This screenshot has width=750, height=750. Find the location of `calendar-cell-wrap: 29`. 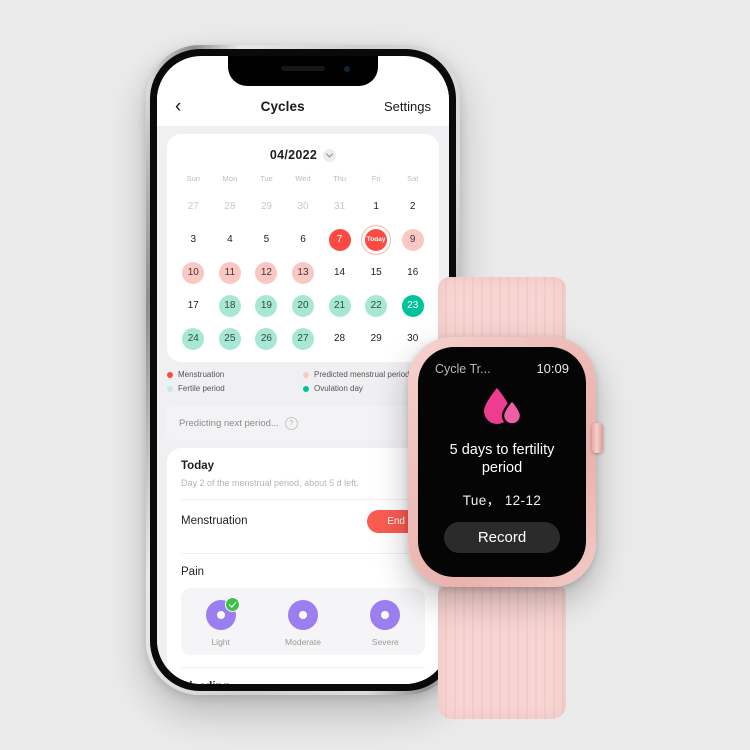

calendar-cell-wrap: 29 is located at coordinates (266, 206).